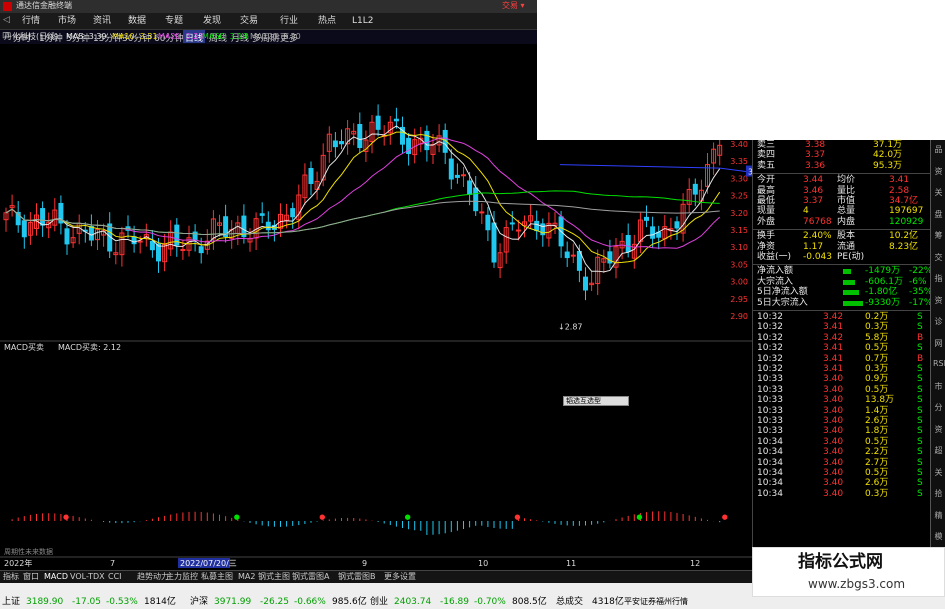  Describe the element at coordinates (160, 602) in the screenshot. I see `status-amt-0: 1814亿` at that location.